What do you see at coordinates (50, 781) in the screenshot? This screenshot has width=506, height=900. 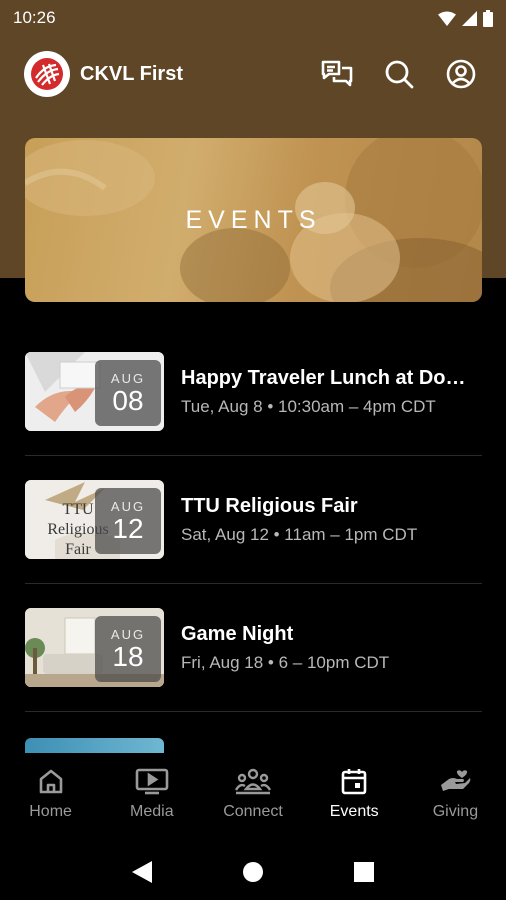 I see `home-icon` at bounding box center [50, 781].